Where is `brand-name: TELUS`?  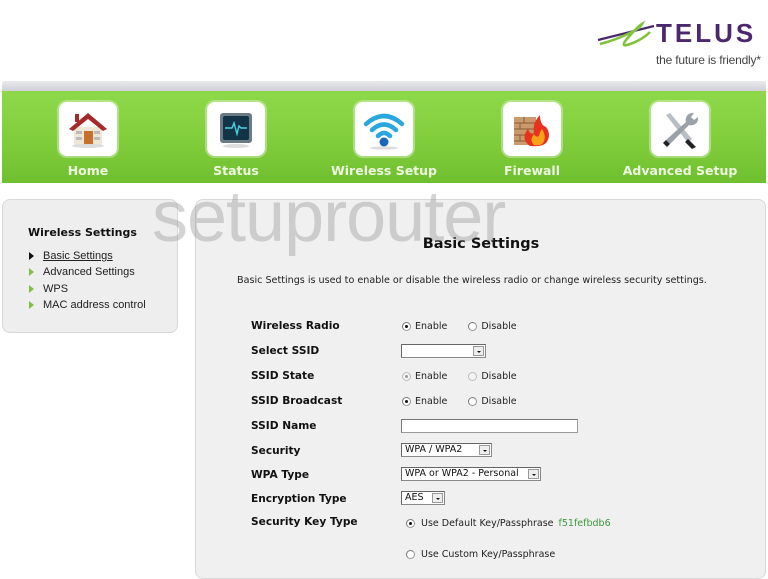
brand-name: TELUS is located at coordinates (706, 33).